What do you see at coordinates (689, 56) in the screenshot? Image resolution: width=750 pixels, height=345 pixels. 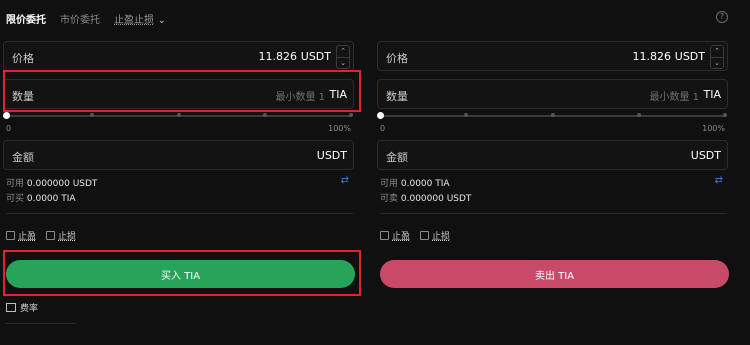 I see `sell-price-unit: USDT` at bounding box center [689, 56].